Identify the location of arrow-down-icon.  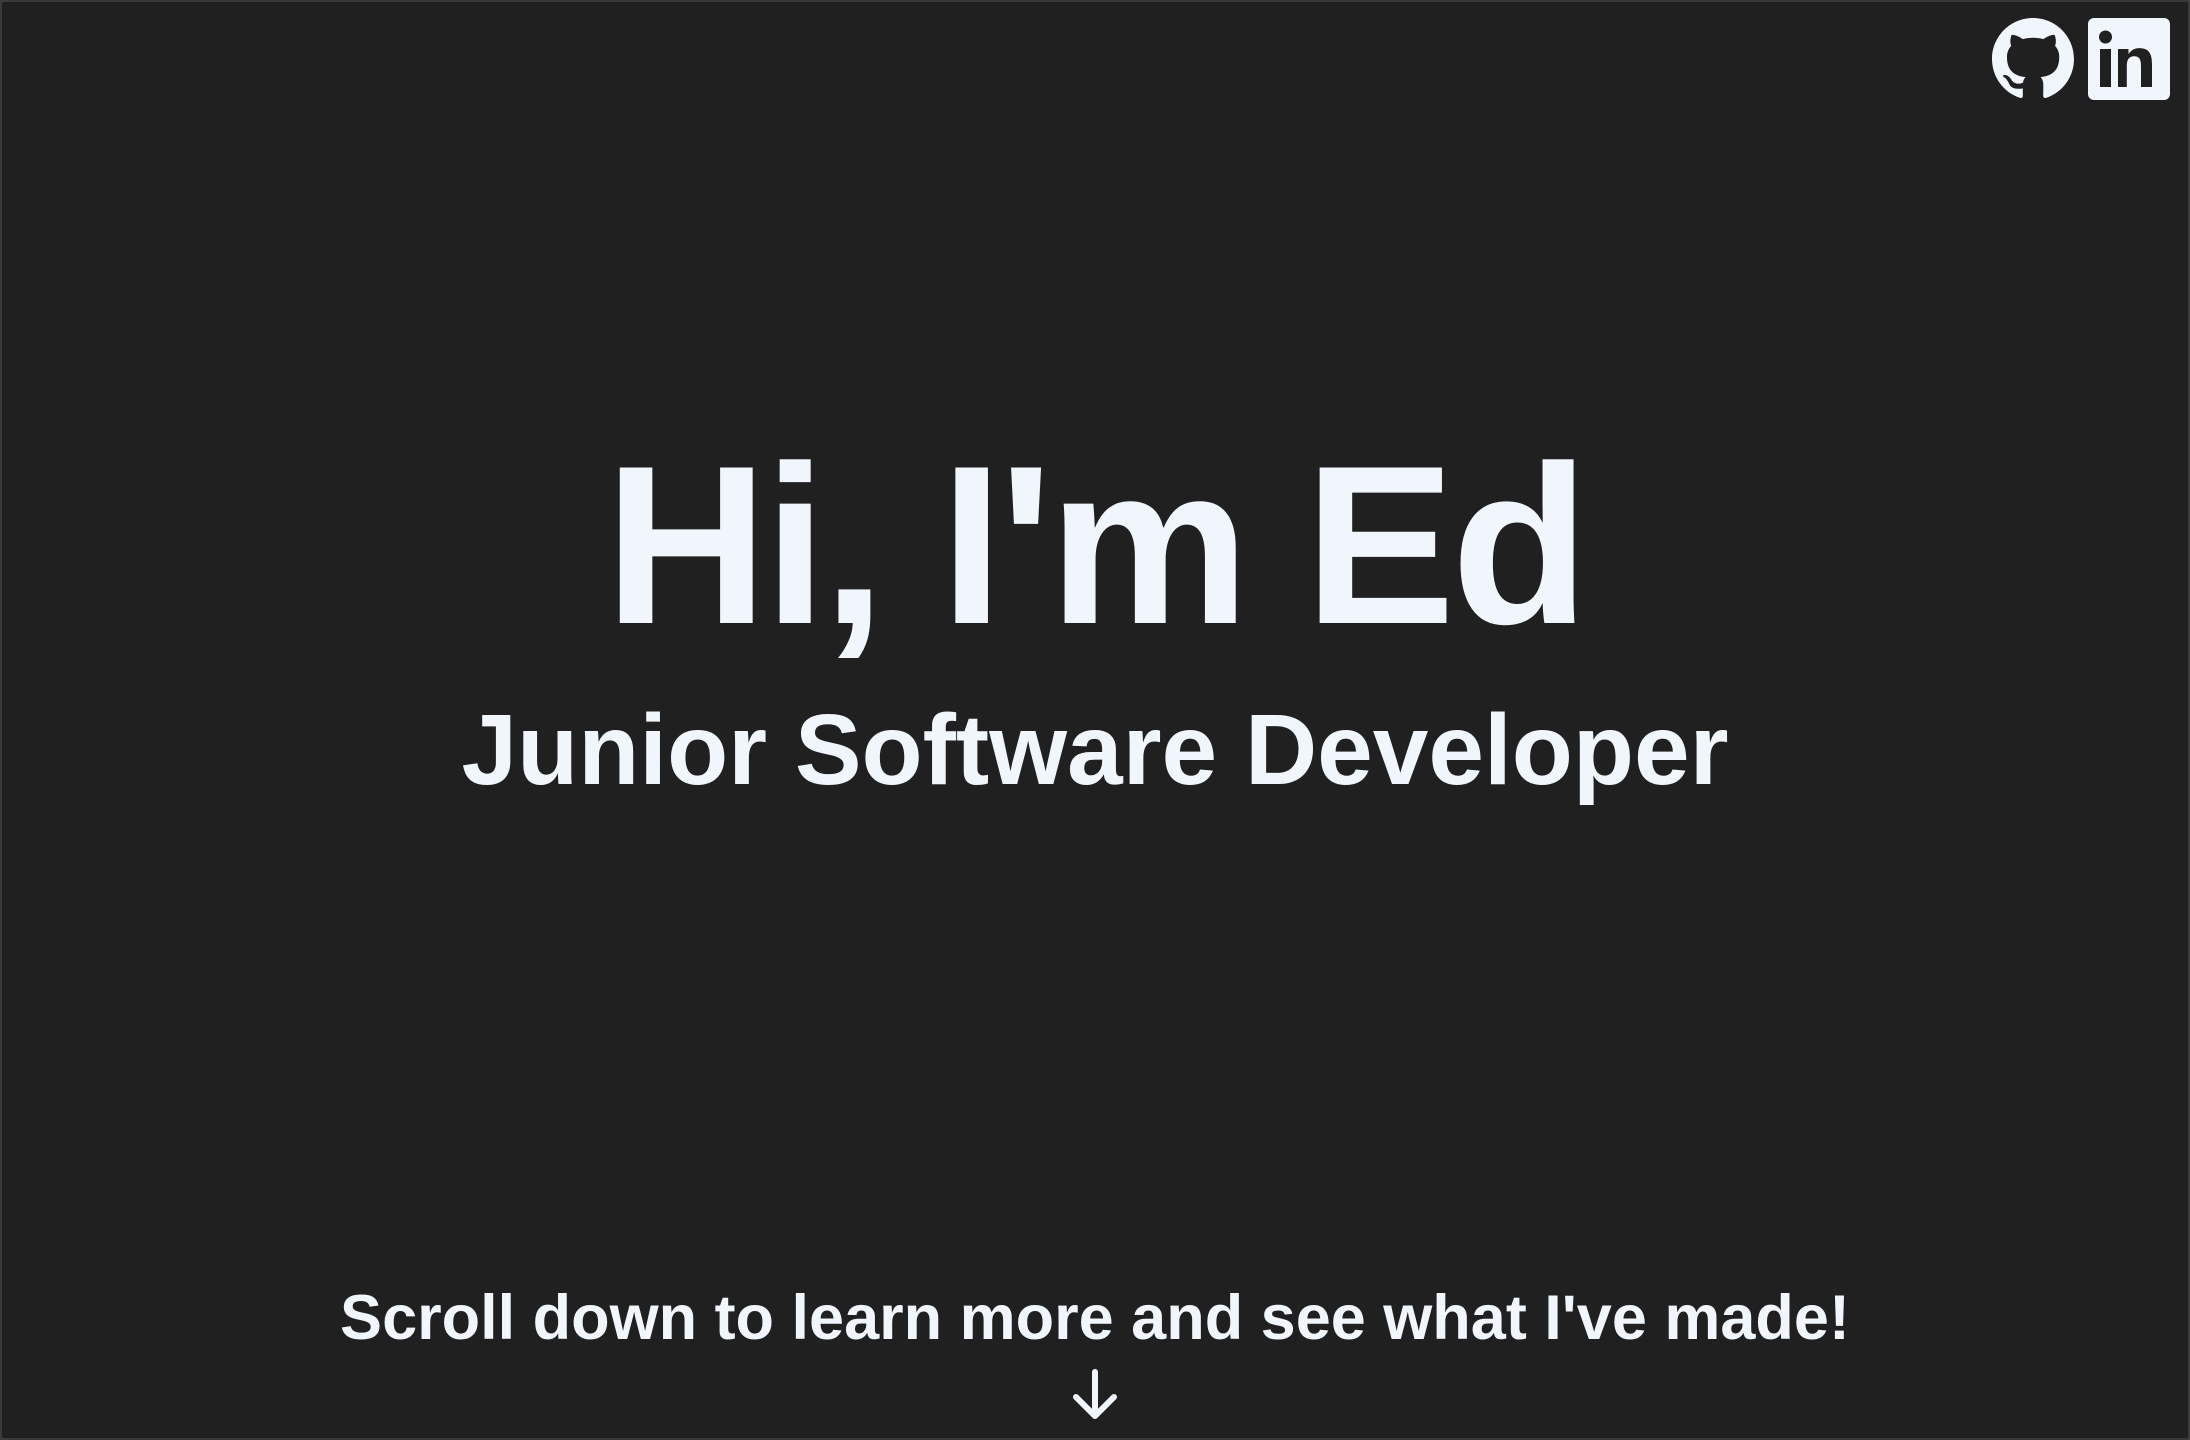
(1095, 1394).